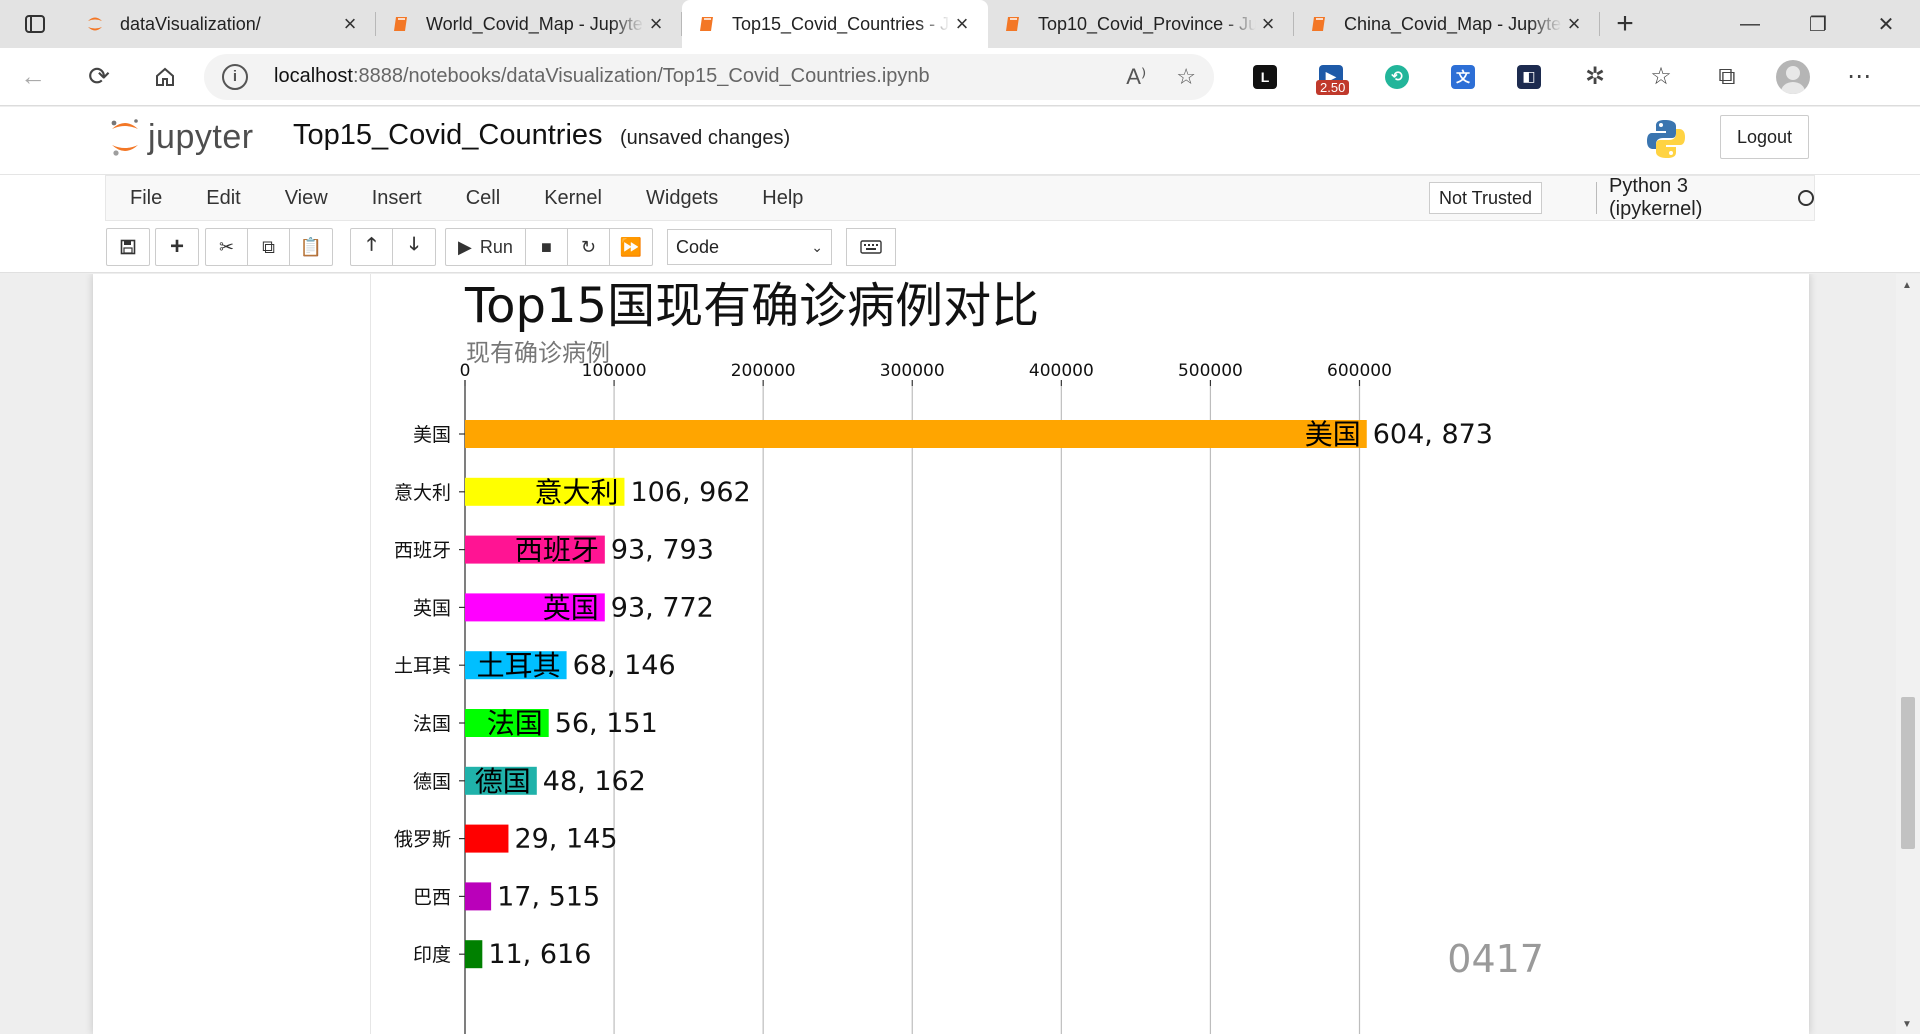  What do you see at coordinates (1136, 77) in the screenshot?
I see `read-aloud-icon: A⁾` at bounding box center [1136, 77].